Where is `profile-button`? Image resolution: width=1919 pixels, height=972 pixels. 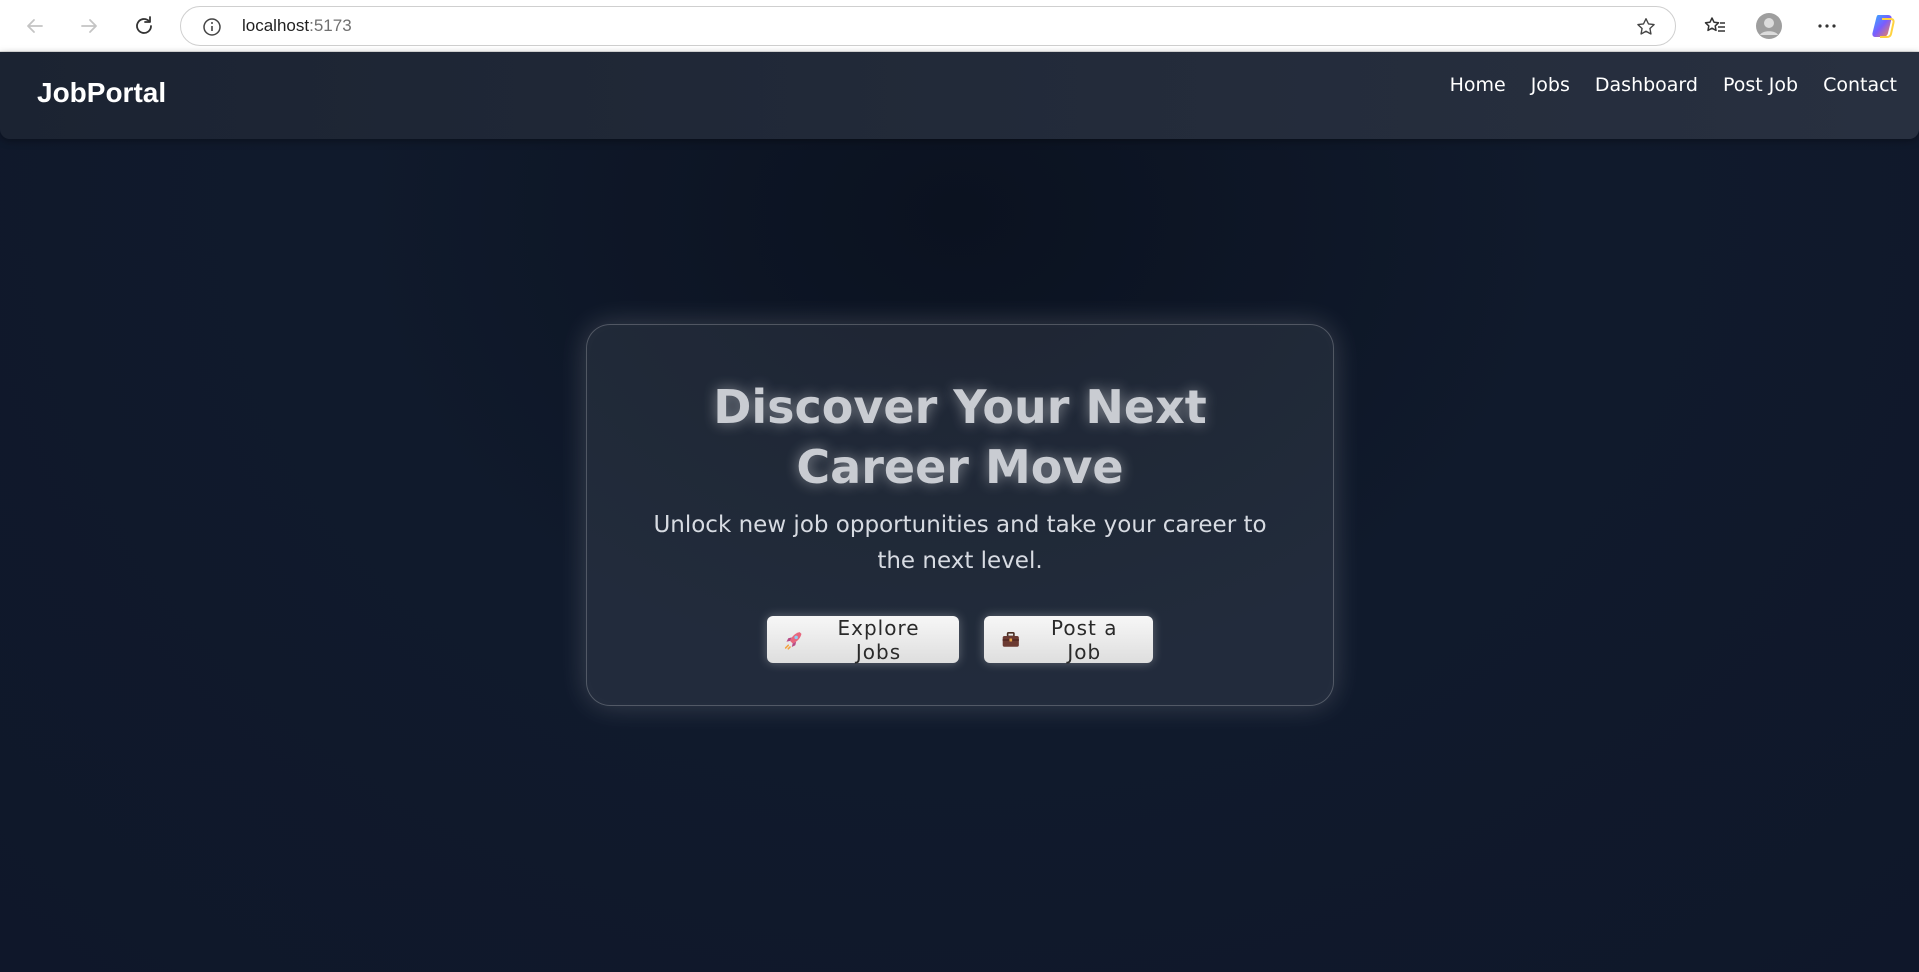
profile-button is located at coordinates (1769, 26).